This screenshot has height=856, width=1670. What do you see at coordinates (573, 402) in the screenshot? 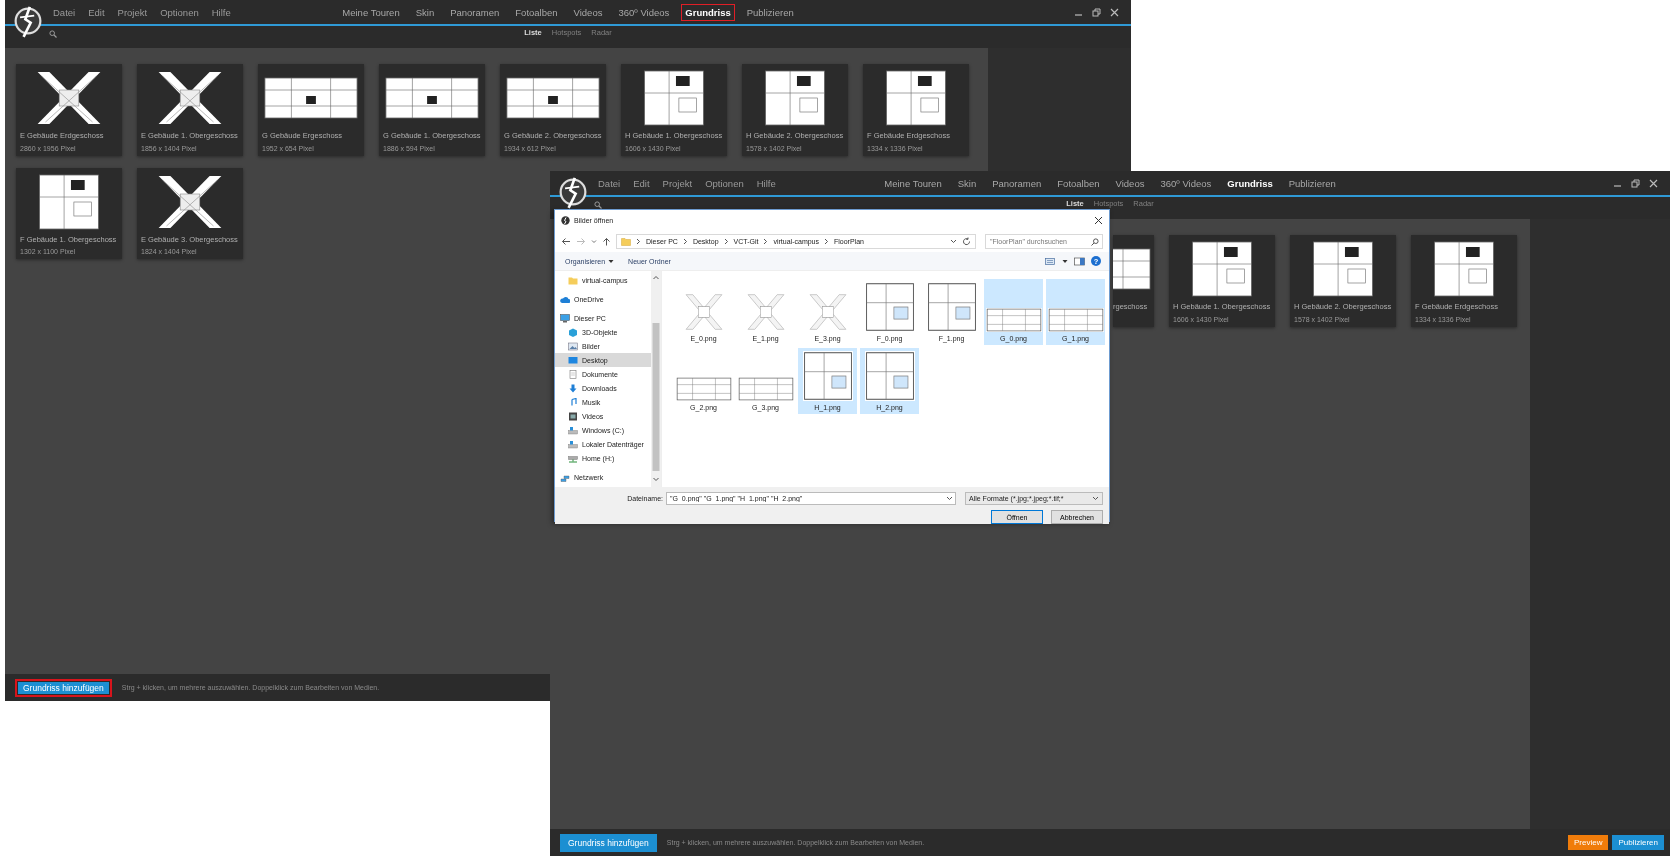
I see `music-icon` at bounding box center [573, 402].